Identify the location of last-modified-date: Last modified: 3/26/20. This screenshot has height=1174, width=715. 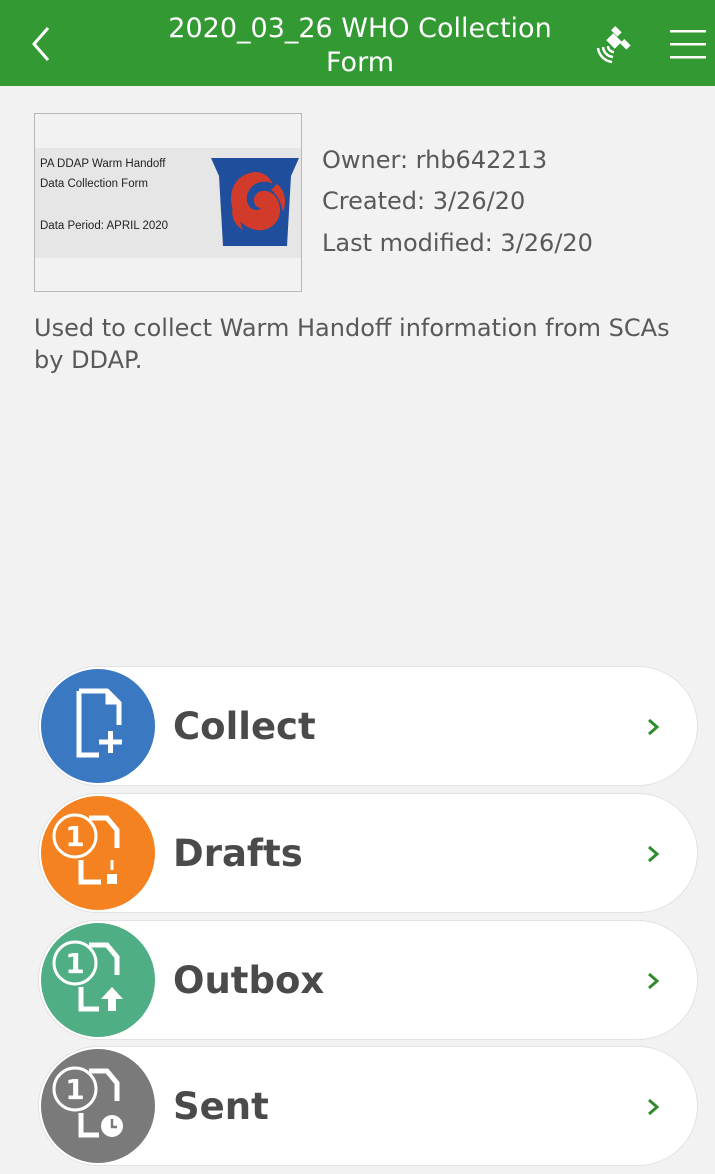
(457, 243).